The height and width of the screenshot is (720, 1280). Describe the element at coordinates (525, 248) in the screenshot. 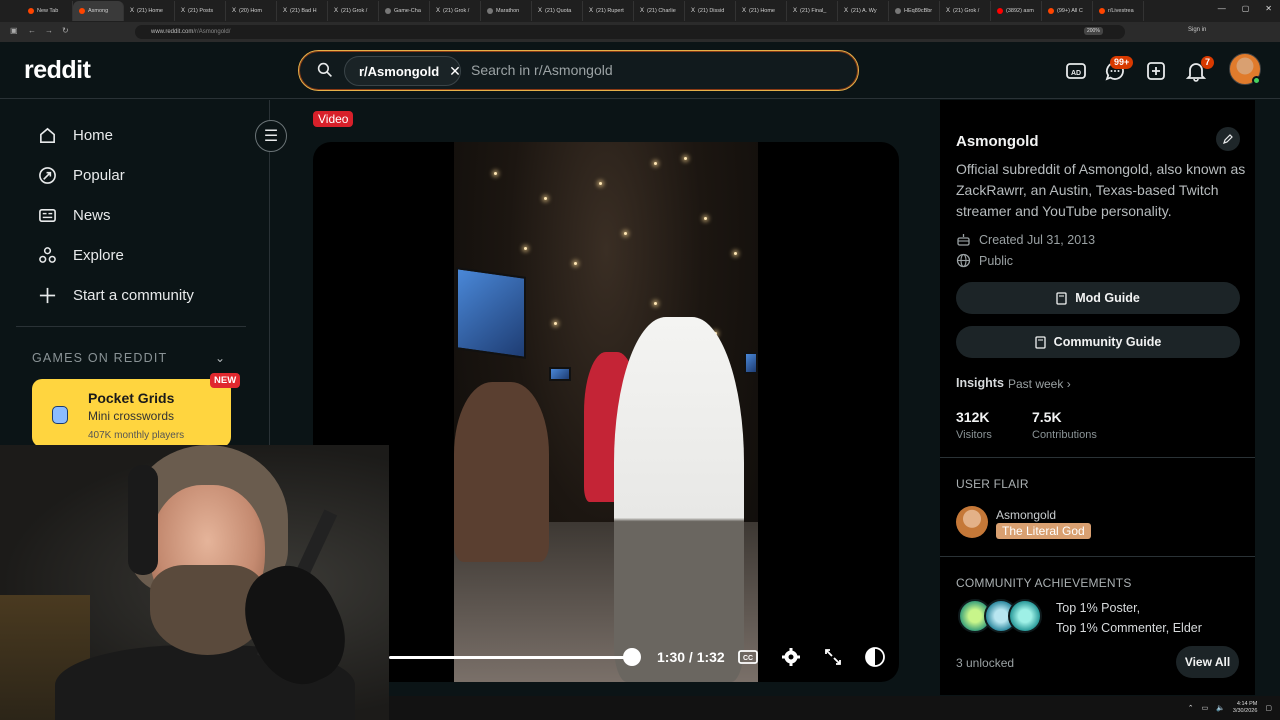

I see `ceiling-light` at that location.